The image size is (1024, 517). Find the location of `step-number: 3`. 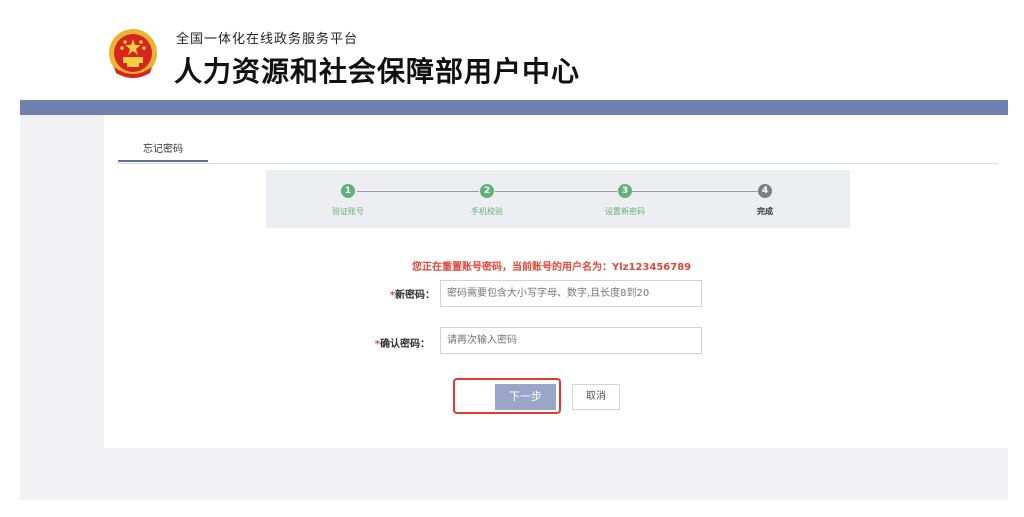

step-number: 3 is located at coordinates (625, 191).